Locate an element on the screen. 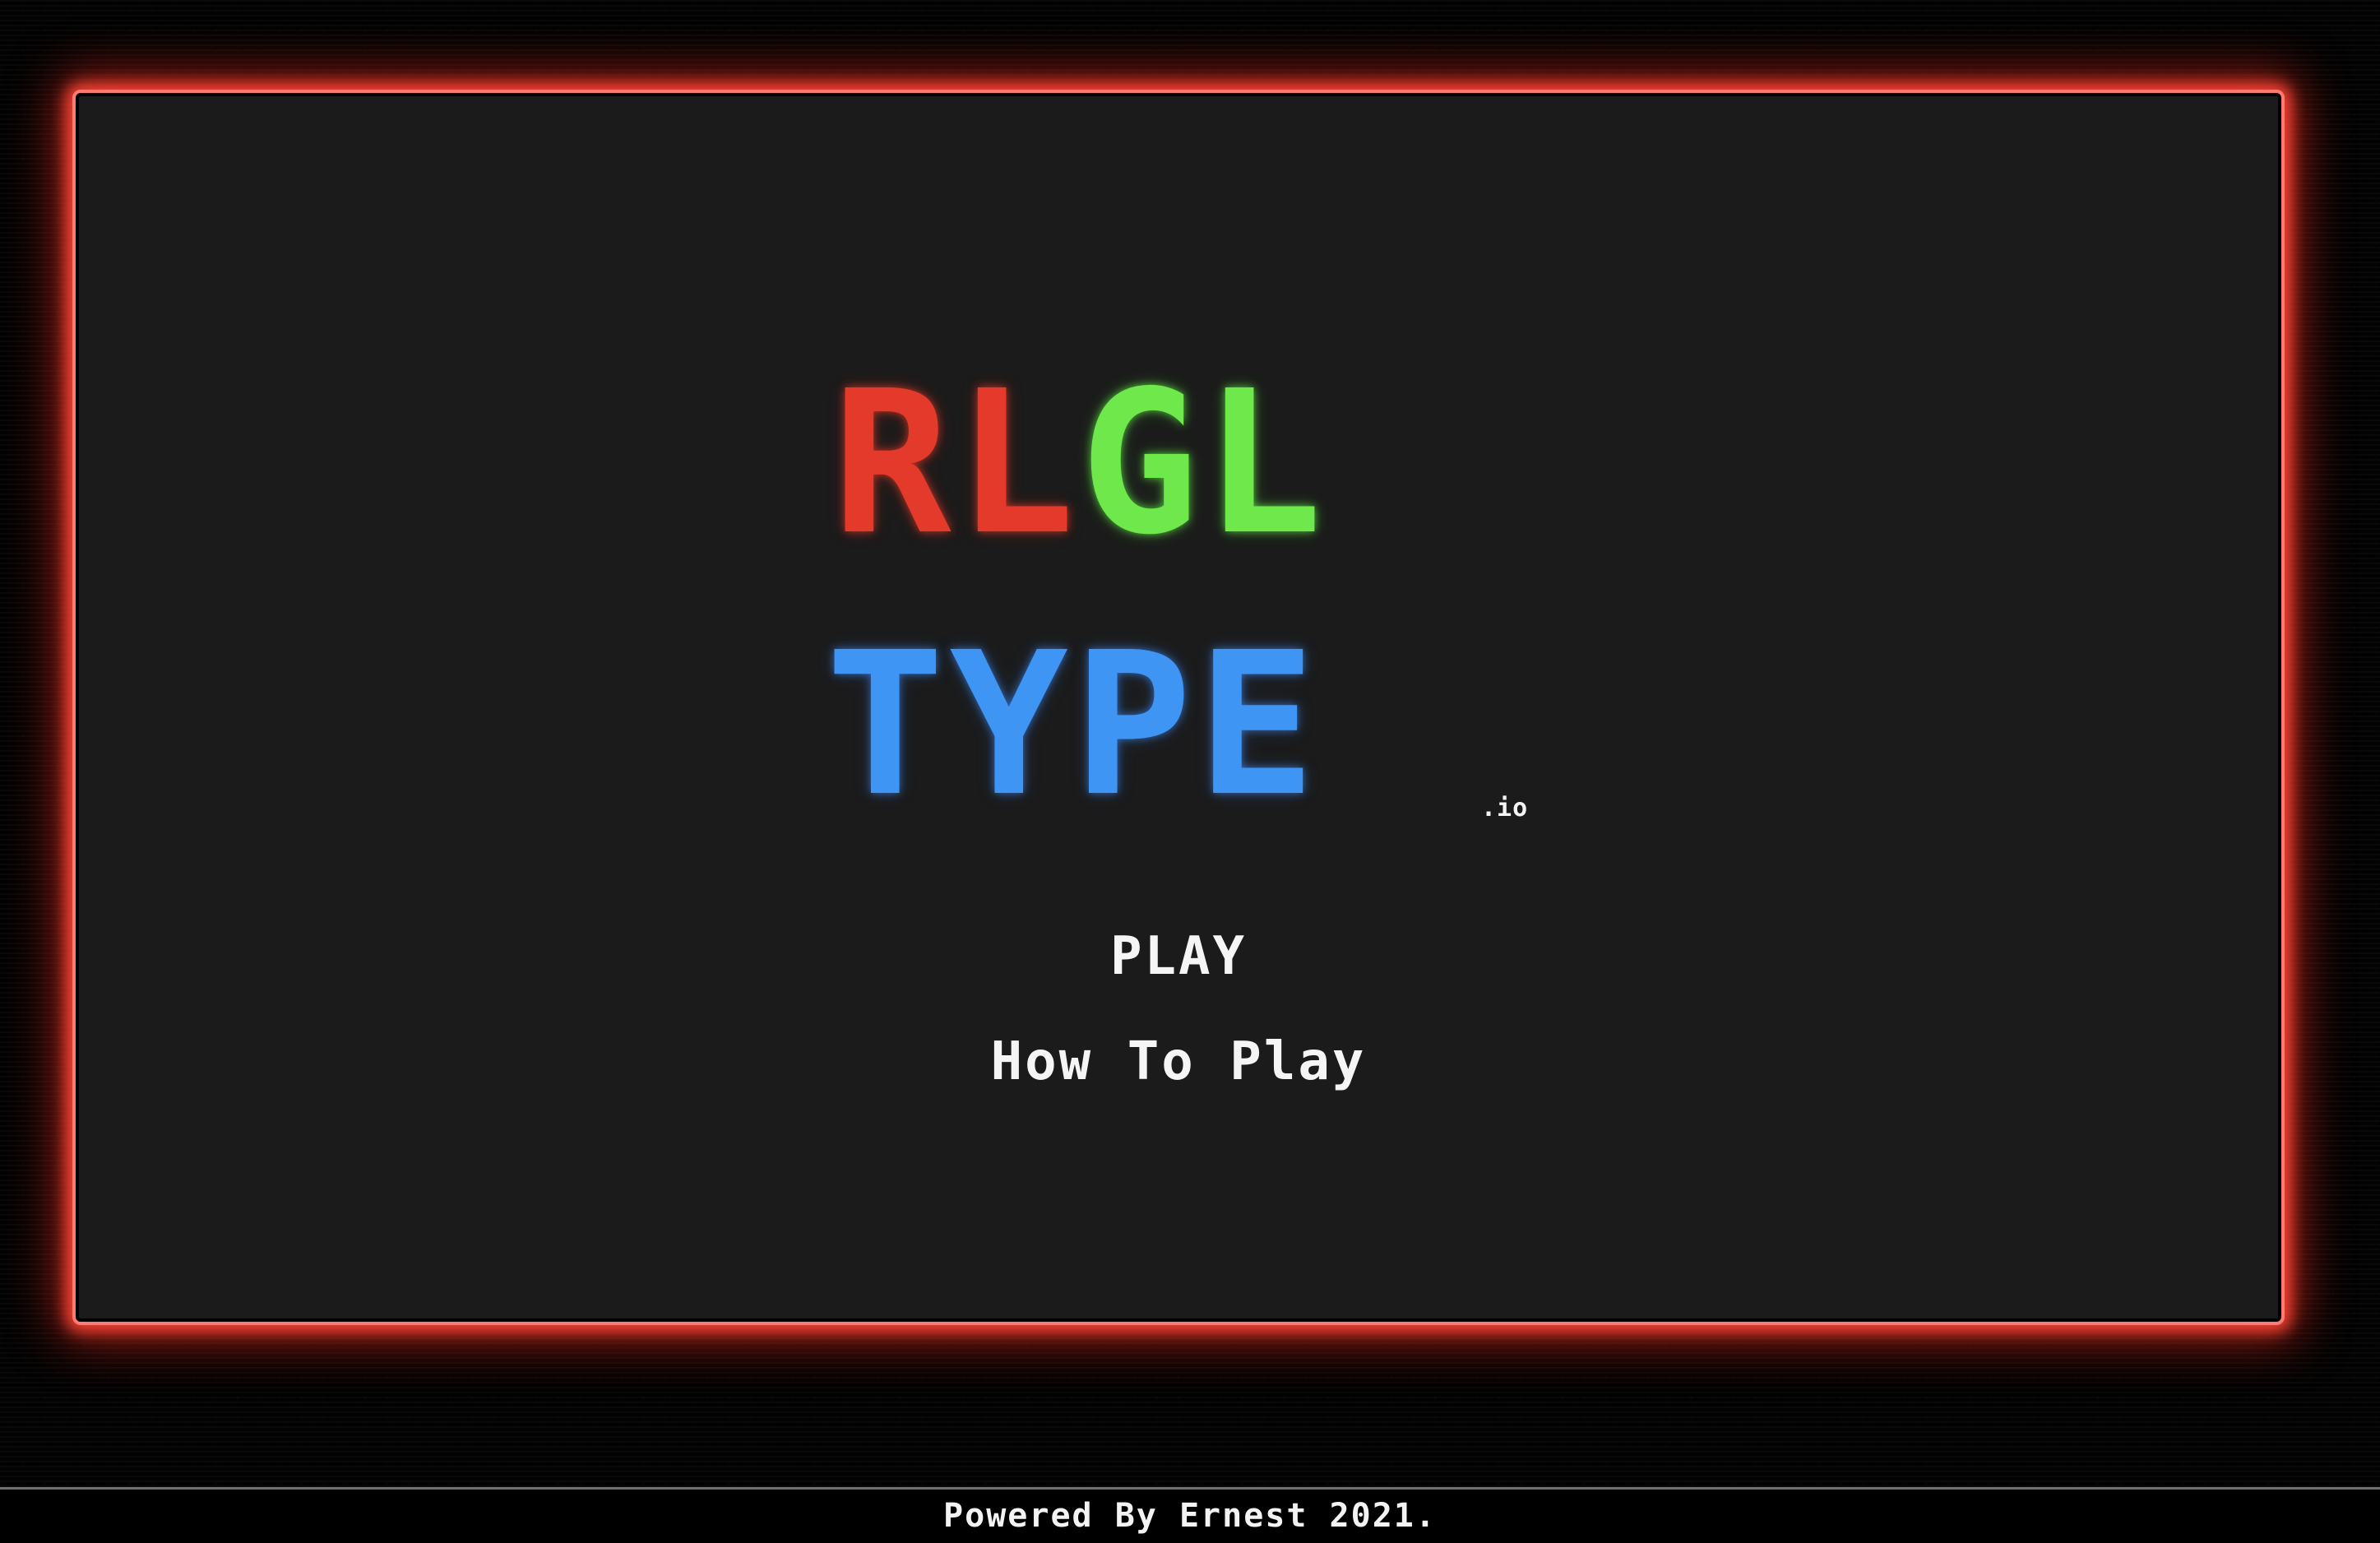 Image resolution: width=2380 pixels, height=1543 pixels. footer-text: Powered By Ernest 2021. is located at coordinates (1190, 1516).